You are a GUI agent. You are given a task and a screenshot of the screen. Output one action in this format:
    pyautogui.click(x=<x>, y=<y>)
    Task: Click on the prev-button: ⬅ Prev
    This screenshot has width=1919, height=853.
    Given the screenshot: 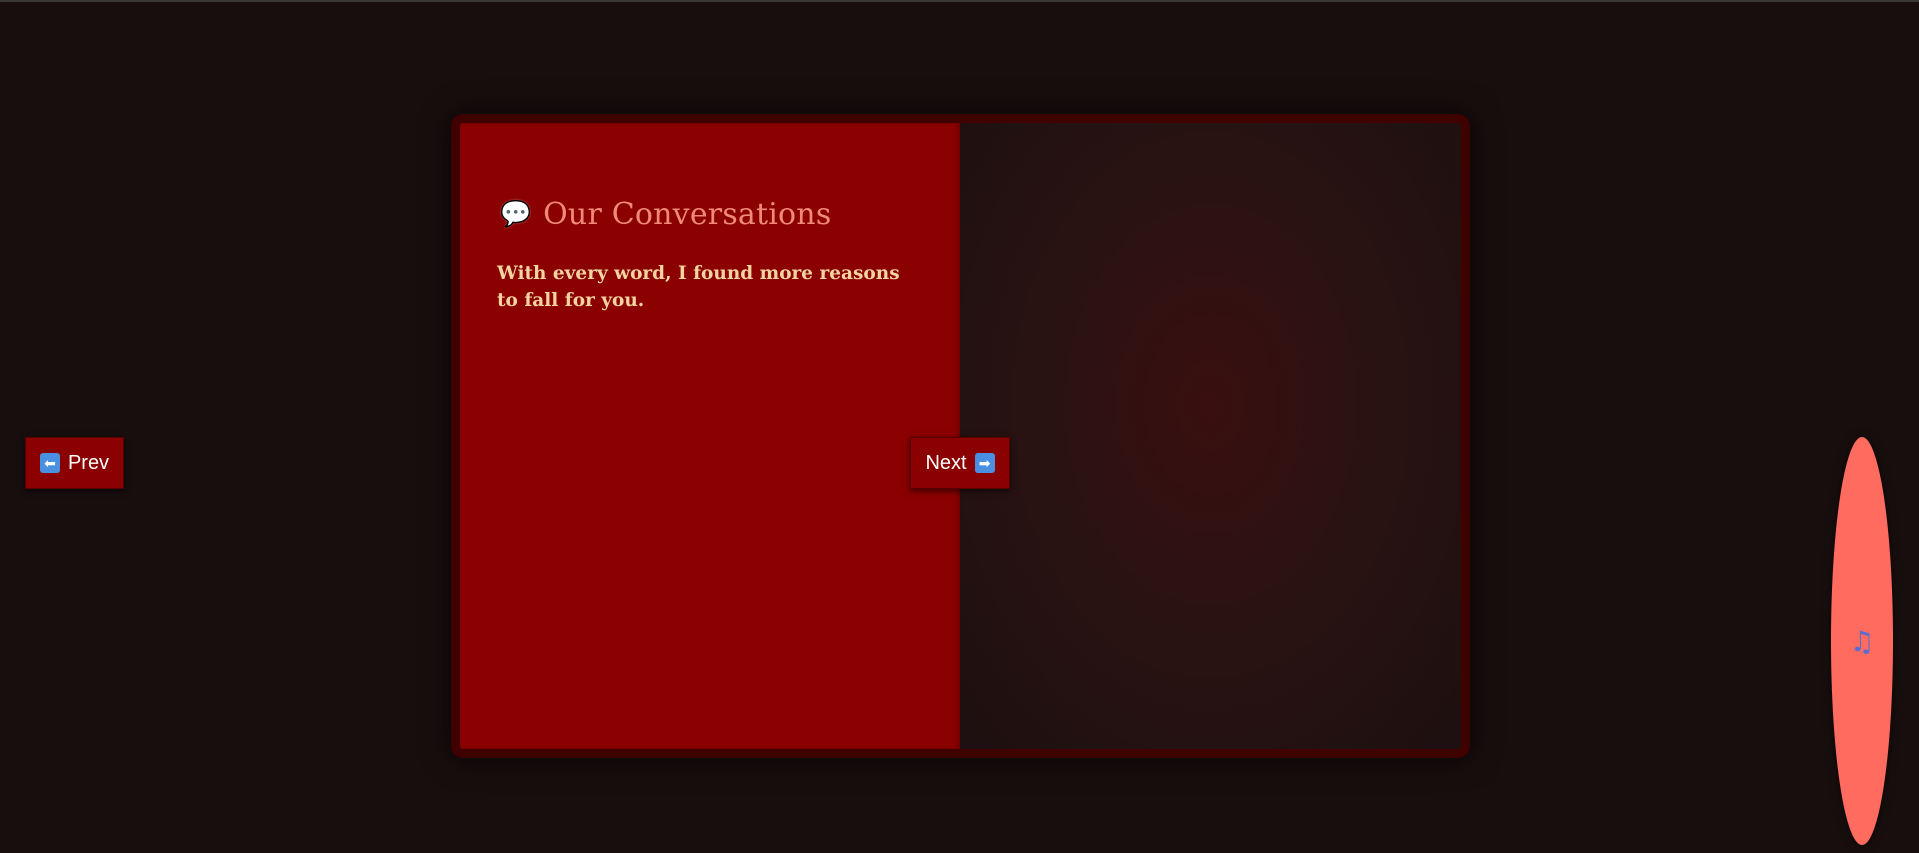 What is the action you would take?
    pyautogui.click(x=74, y=463)
    